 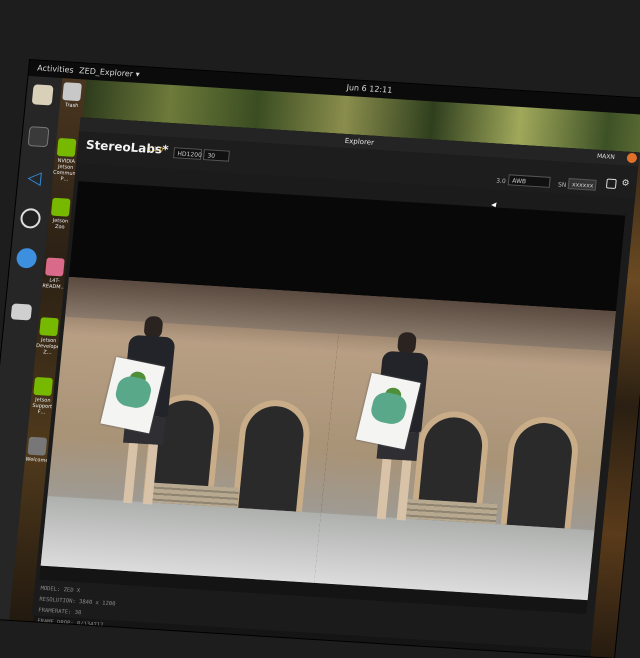 What do you see at coordinates (562, 185) in the screenshot?
I see `serial-label: SN` at bounding box center [562, 185].